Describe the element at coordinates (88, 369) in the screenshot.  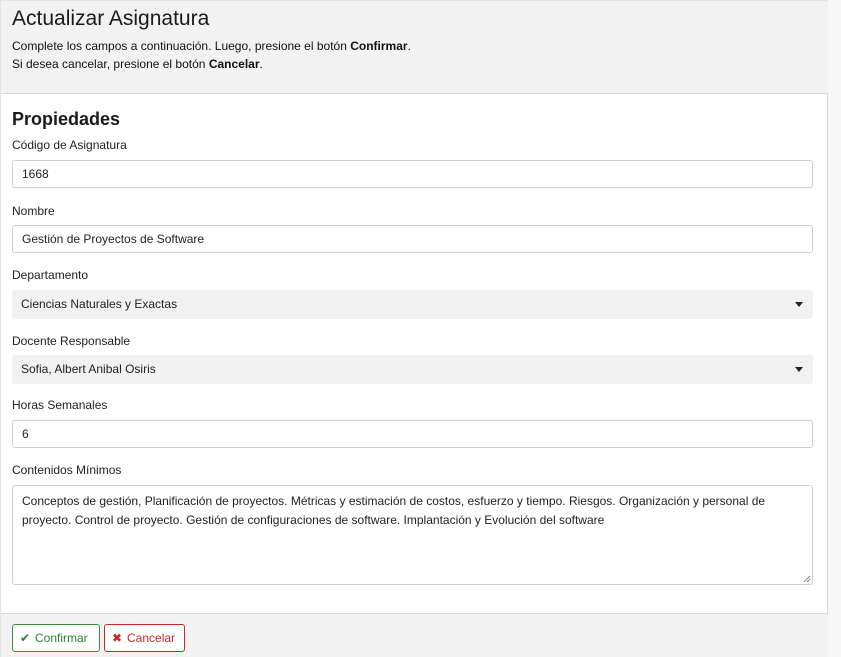
I see `docente-selected-value: Sofia, Albert Anibal Osiris` at that location.